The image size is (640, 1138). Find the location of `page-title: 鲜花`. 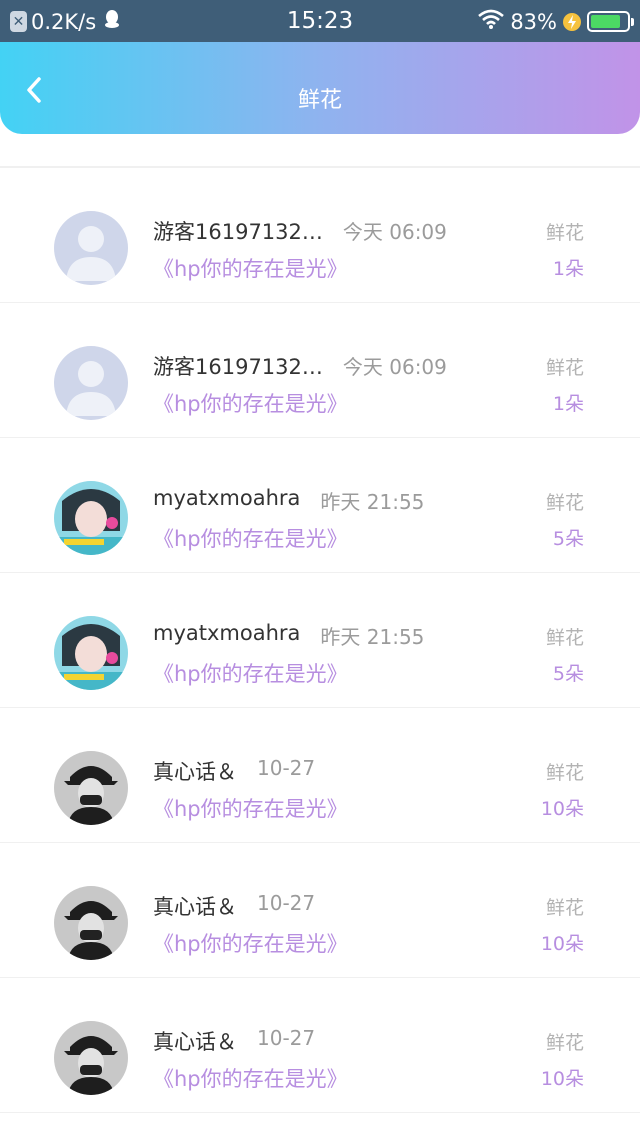

page-title: 鲜花 is located at coordinates (319, 100).